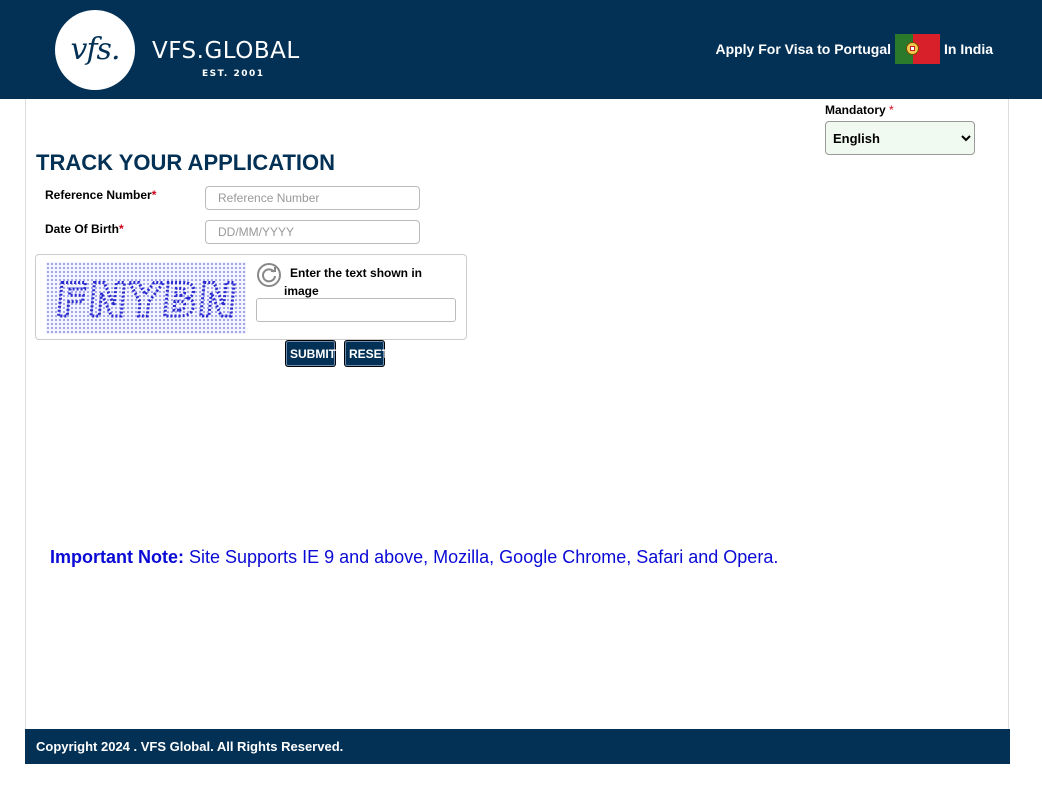 The width and height of the screenshot is (1042, 785). I want to click on brand-name: VFS.GLOBAL, so click(226, 51).